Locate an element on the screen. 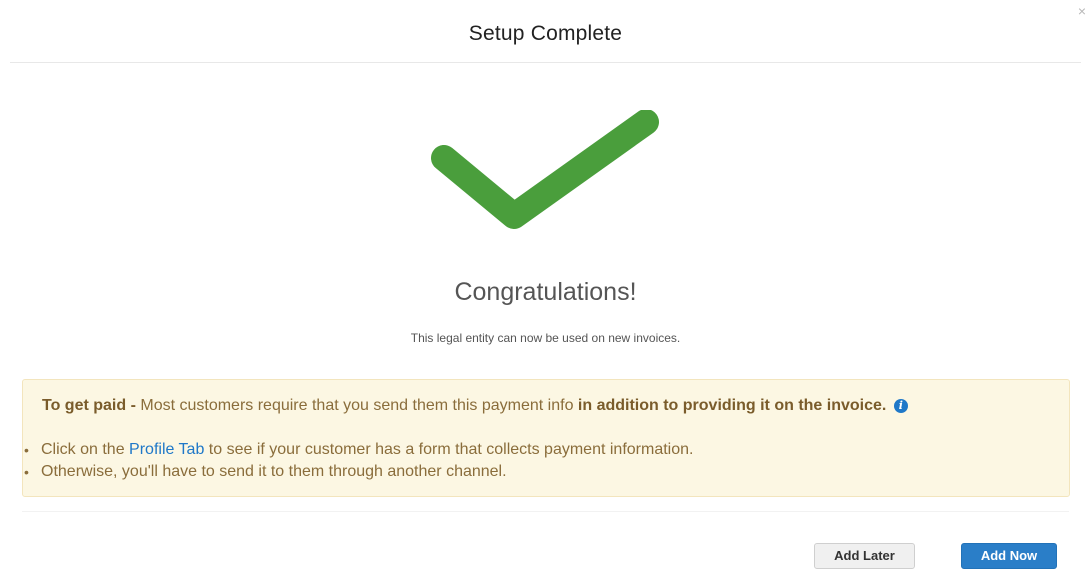  profile-tab-link: Profile Tab is located at coordinates (166, 449).